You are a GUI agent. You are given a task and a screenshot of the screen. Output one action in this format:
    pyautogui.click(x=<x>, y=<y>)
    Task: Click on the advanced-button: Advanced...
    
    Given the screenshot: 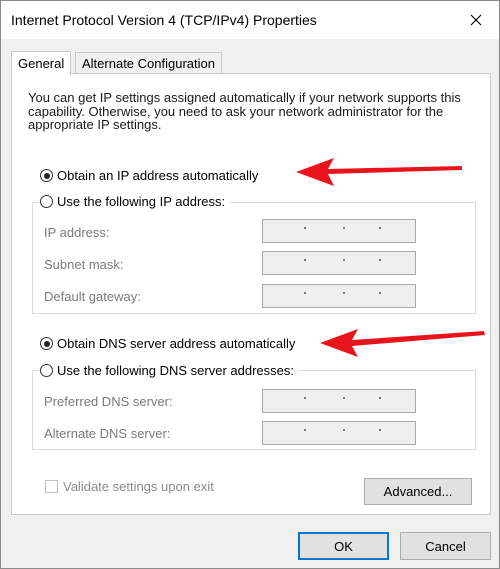 What is the action you would take?
    pyautogui.click(x=418, y=491)
    